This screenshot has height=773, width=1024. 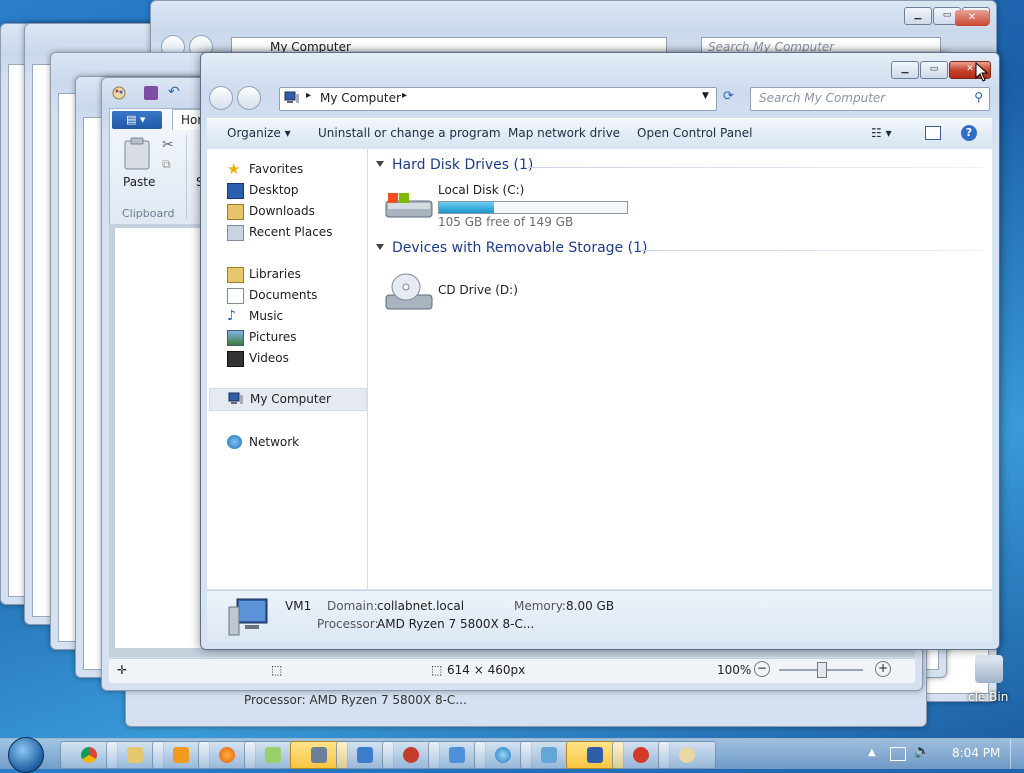 What do you see at coordinates (286, 358) in the screenshot?
I see `nav-item-videos: Videos` at bounding box center [286, 358].